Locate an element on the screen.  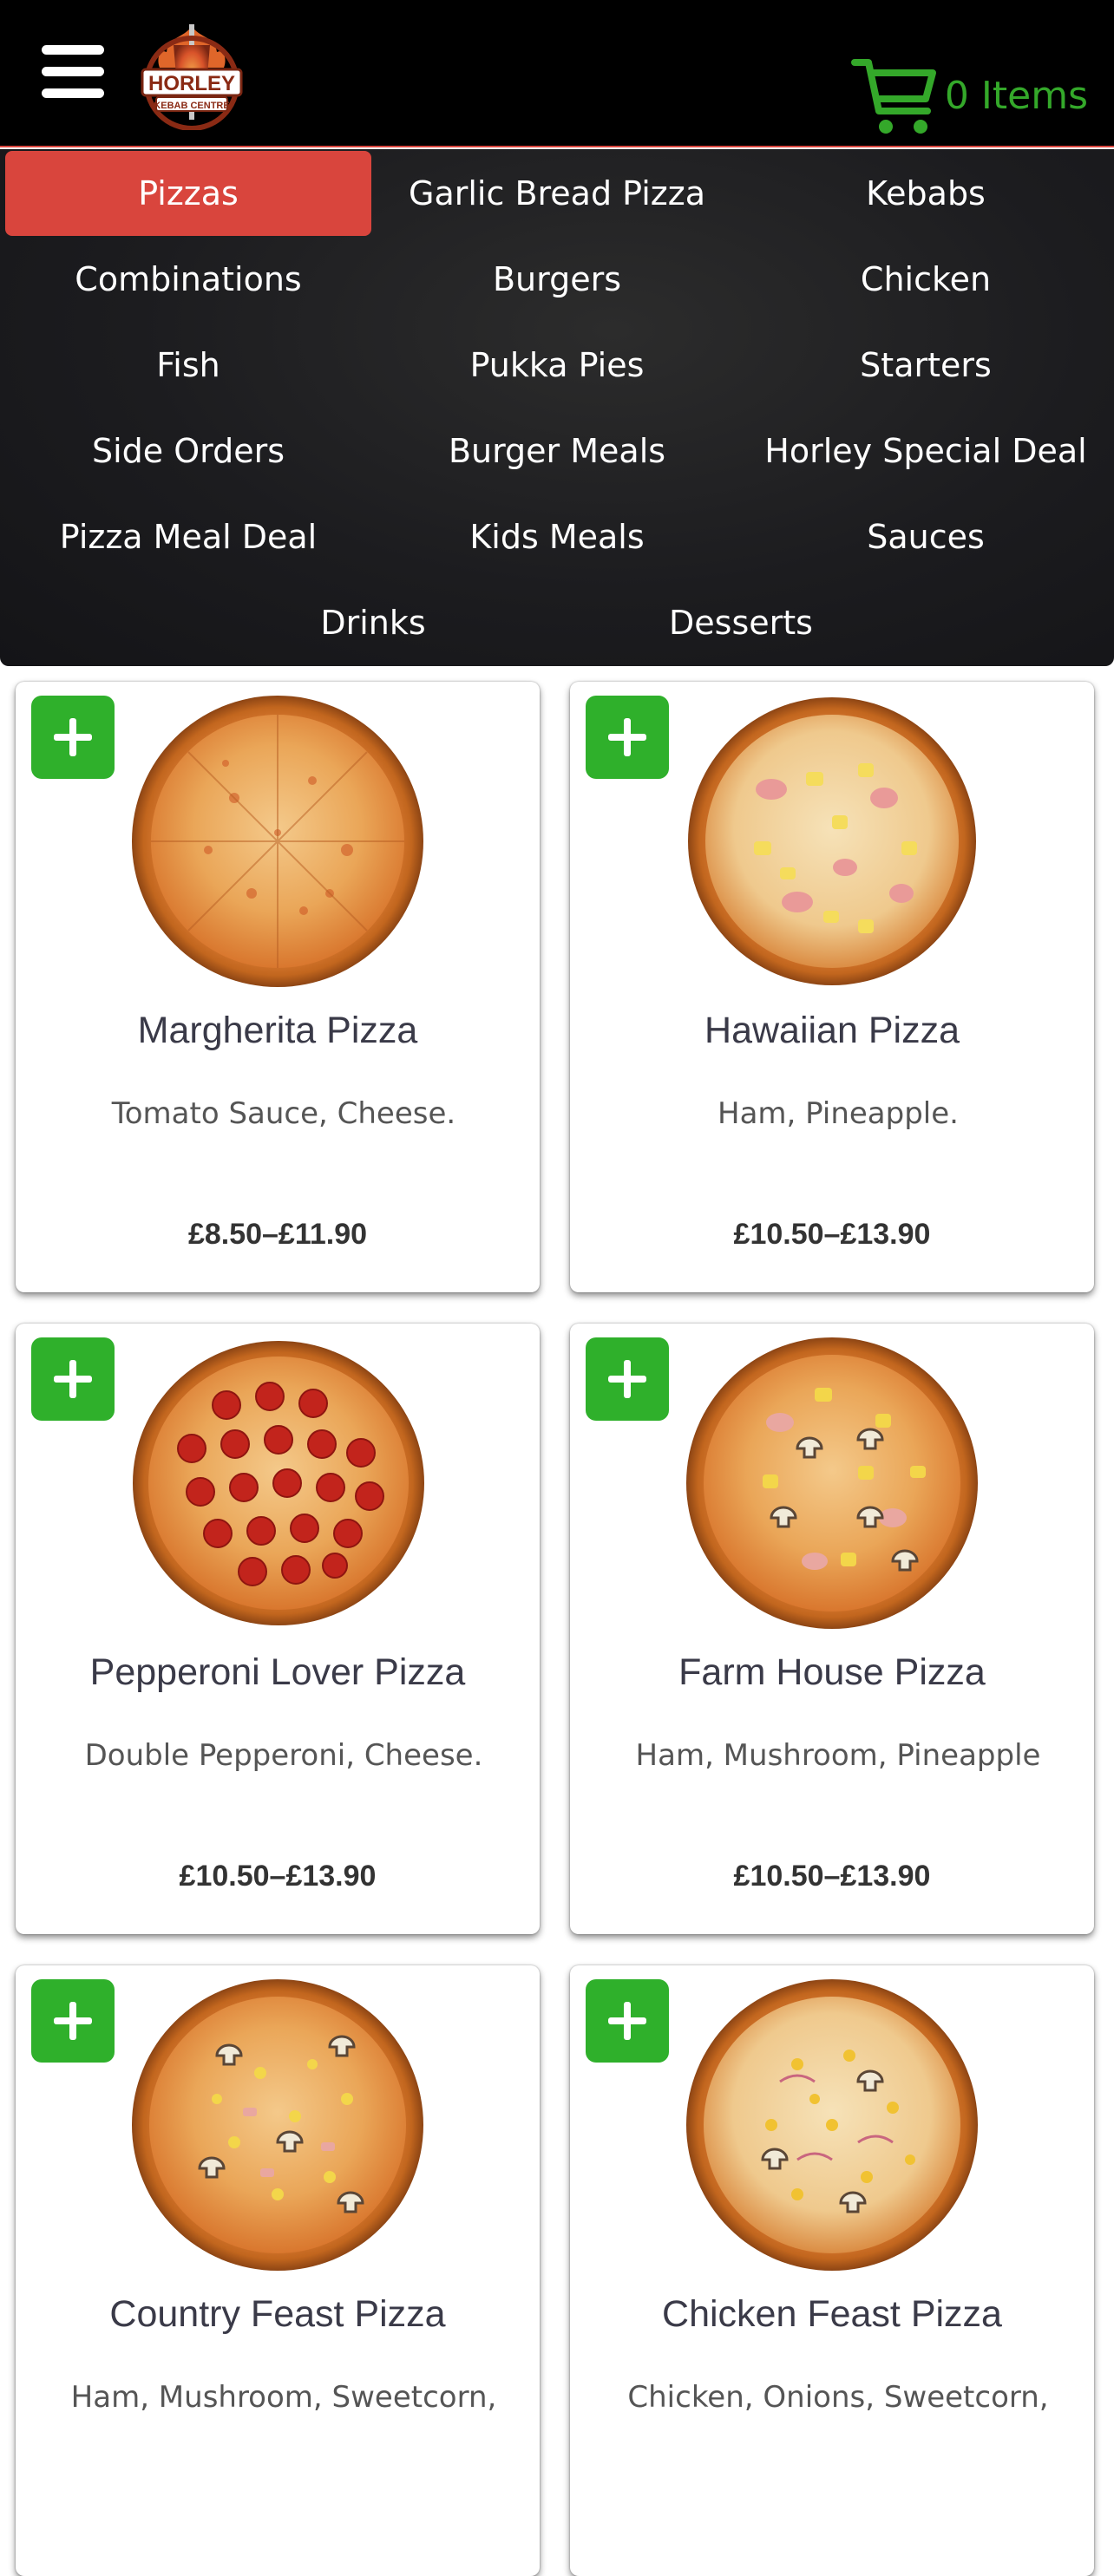
category-fish: Fish is located at coordinates (188, 365).